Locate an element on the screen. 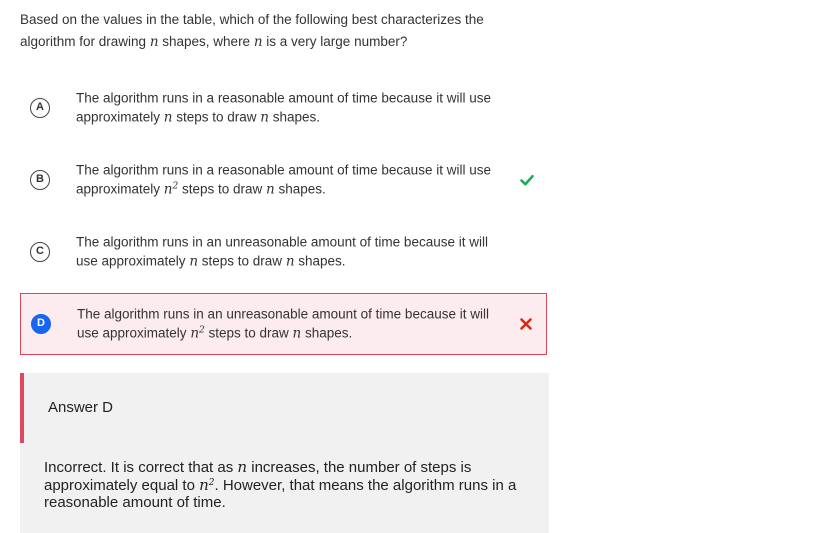  answer-title: Answer D is located at coordinates (81, 407).